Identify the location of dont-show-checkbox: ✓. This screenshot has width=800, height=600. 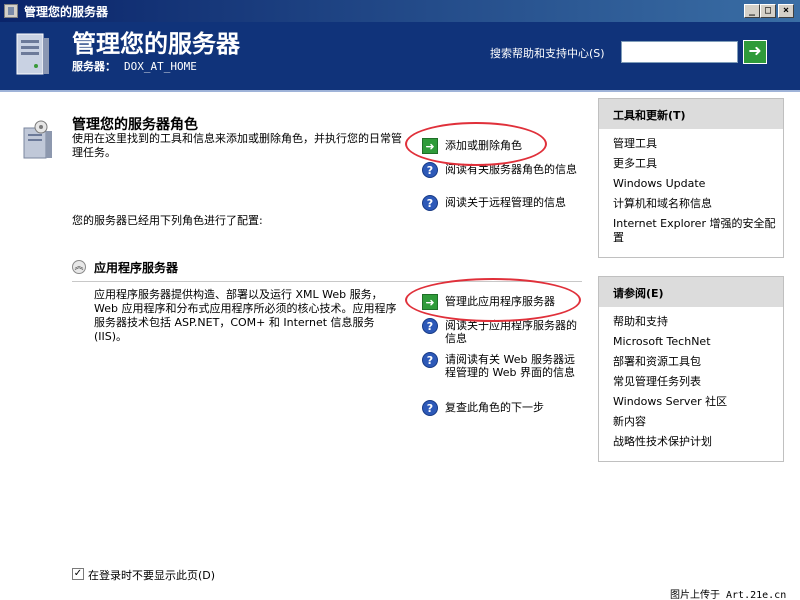
(78, 574).